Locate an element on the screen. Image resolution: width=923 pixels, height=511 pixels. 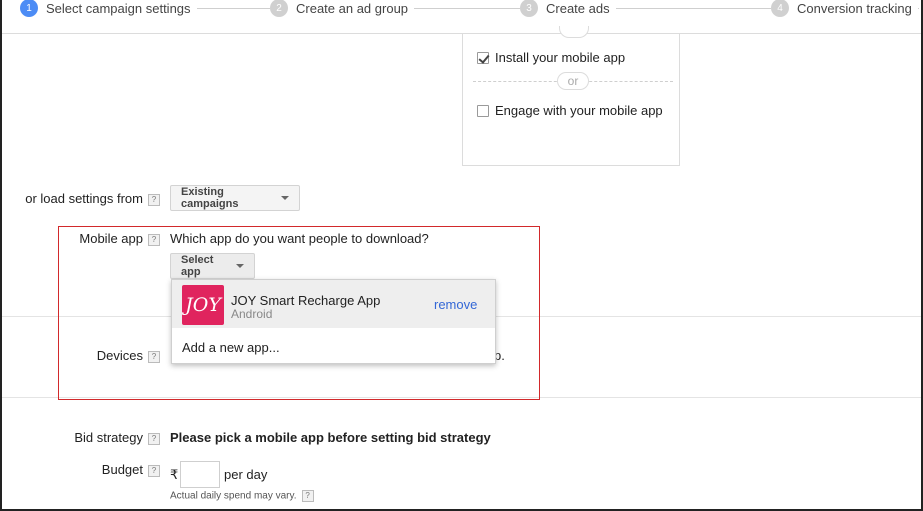
budget-input is located at coordinates (200, 474).